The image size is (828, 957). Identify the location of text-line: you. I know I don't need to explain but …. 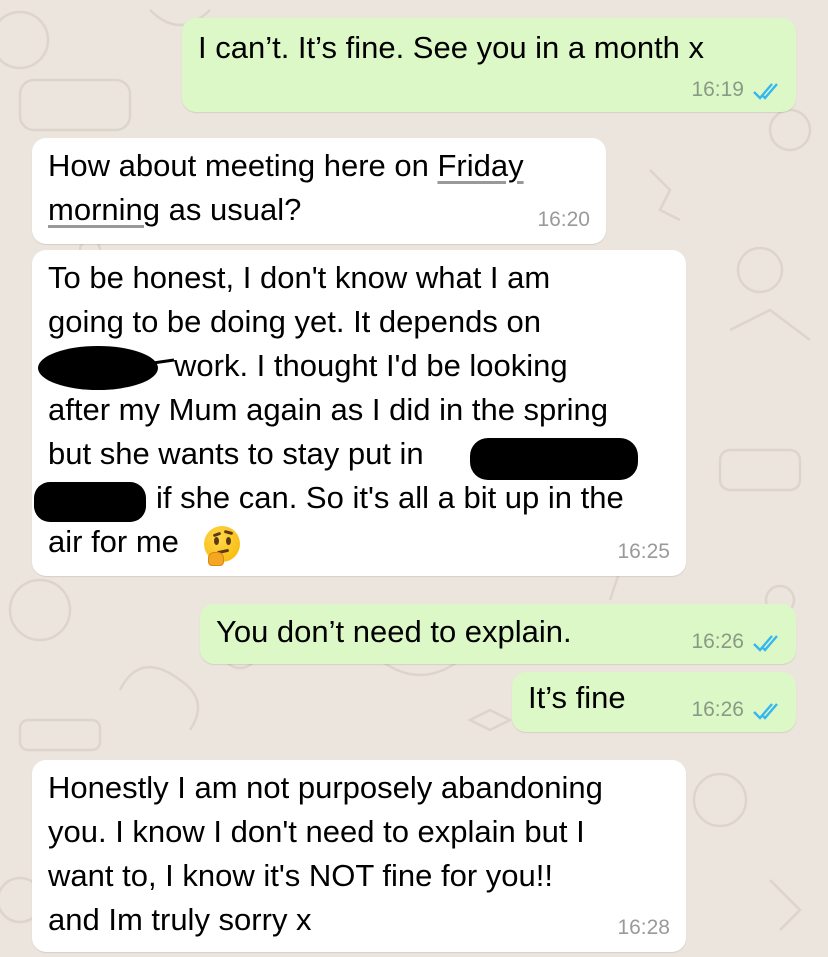
(316, 831).